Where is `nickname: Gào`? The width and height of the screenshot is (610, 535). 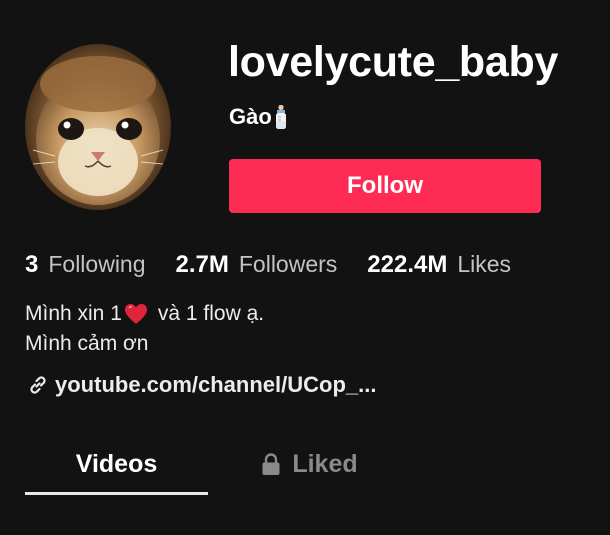
nickname: Gào is located at coordinates (258, 117).